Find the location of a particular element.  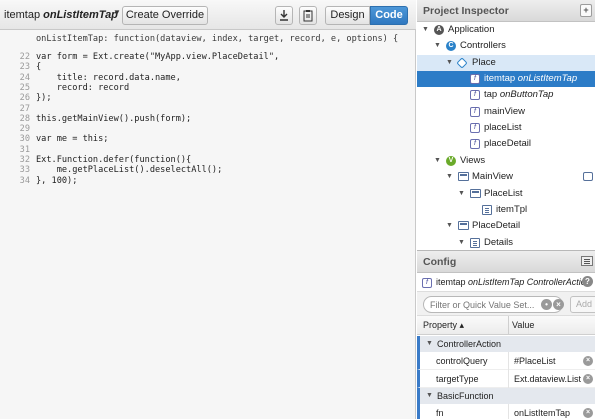

add-icon: + is located at coordinates (586, 10).